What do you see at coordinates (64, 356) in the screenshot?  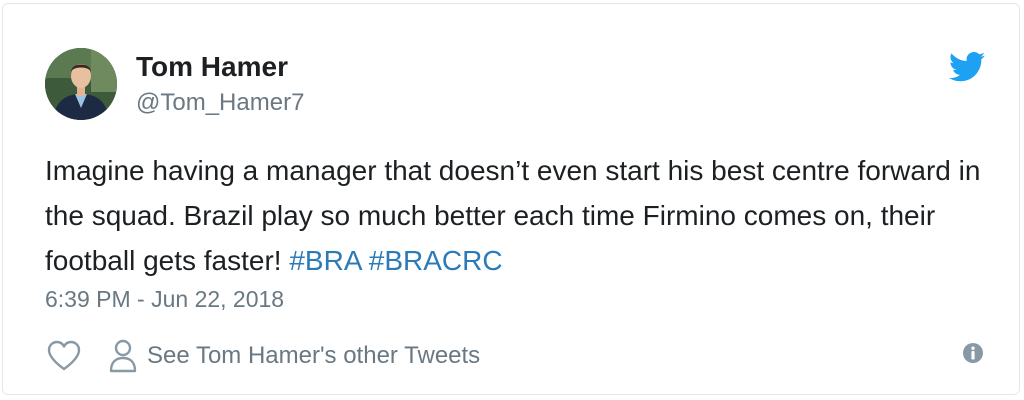 I see `heart-icon` at bounding box center [64, 356].